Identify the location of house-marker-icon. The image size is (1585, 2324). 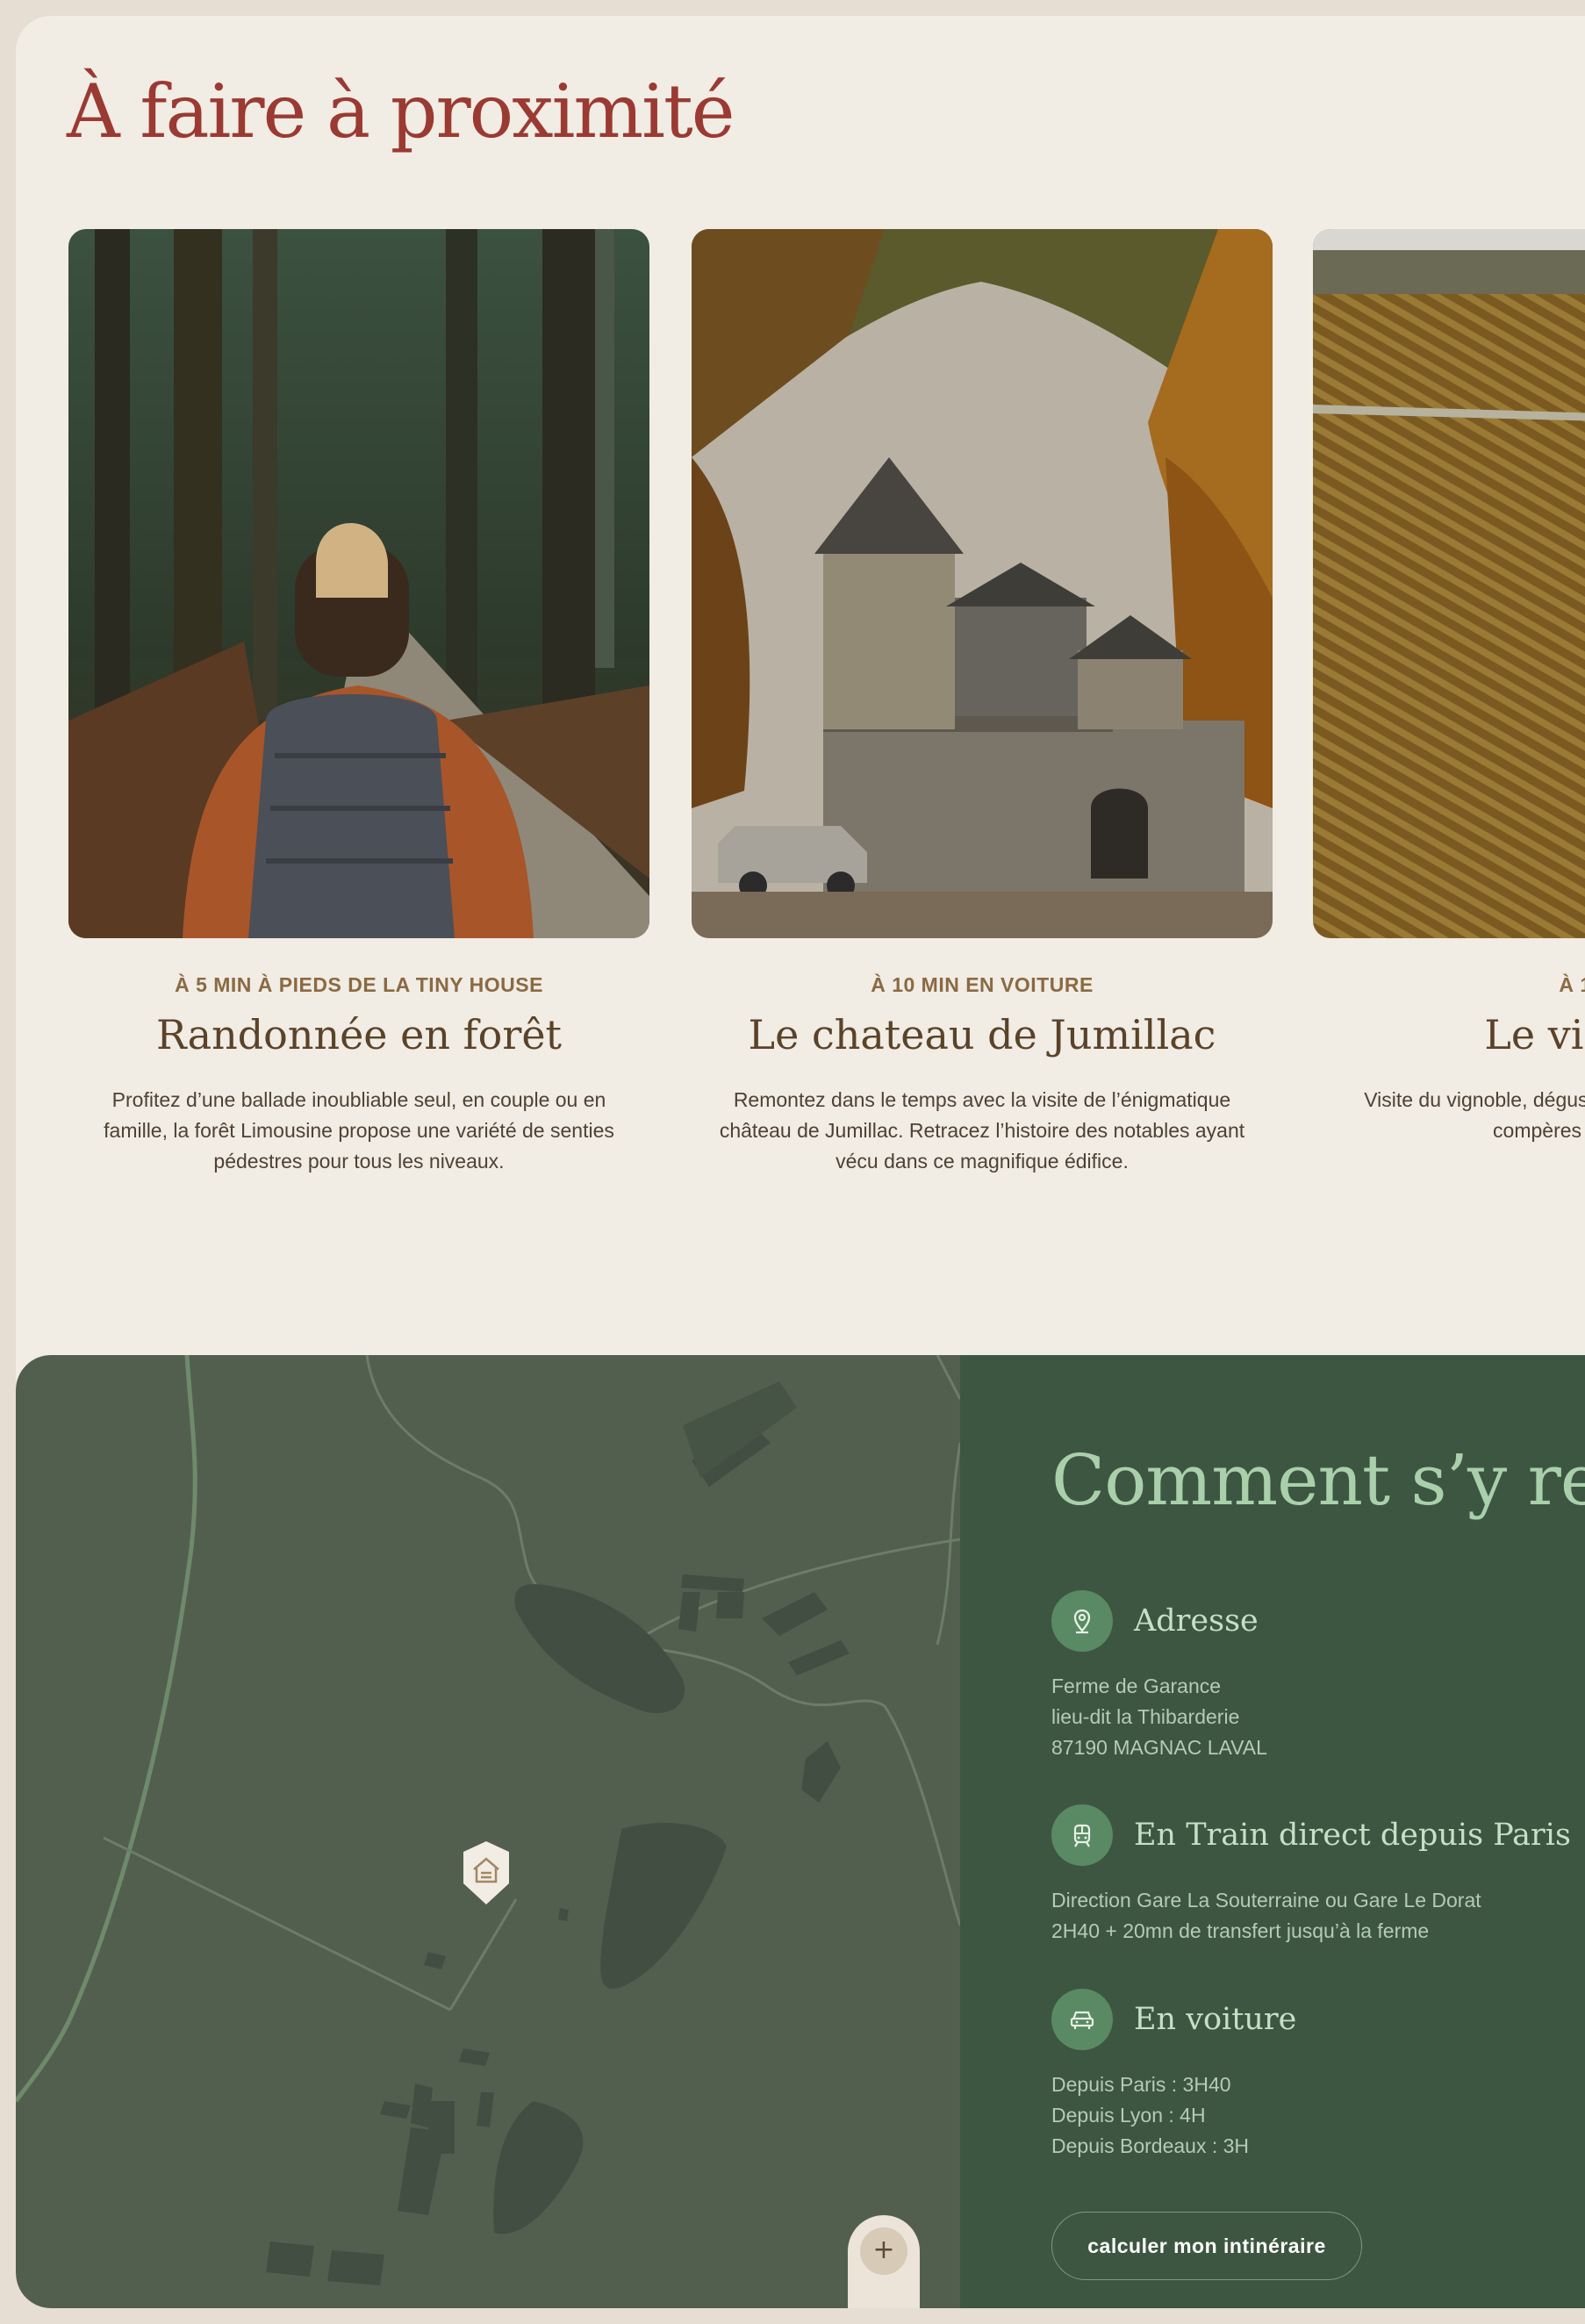
(487, 1873).